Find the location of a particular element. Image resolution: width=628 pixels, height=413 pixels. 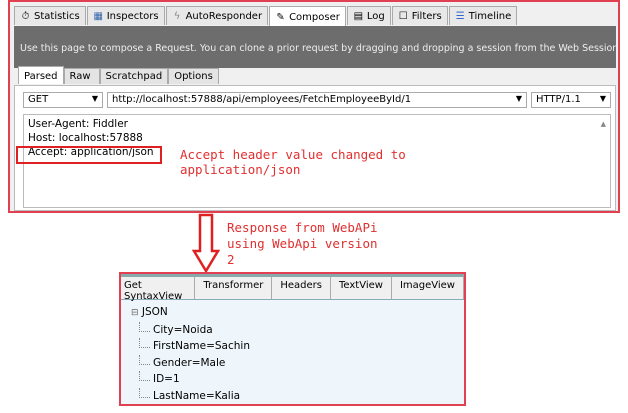

tree-root-label: JSON is located at coordinates (154, 312).